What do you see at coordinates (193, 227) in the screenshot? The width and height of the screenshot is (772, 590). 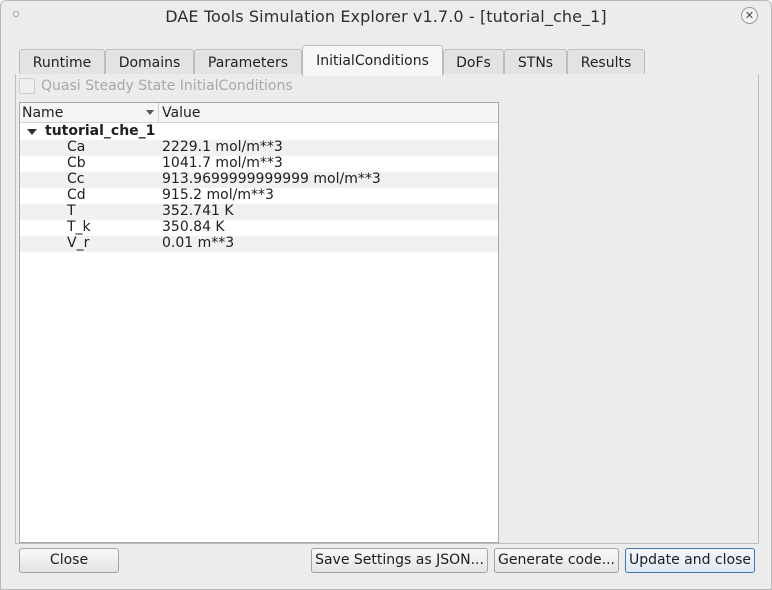 I see `row-value: 350.84 K` at bounding box center [193, 227].